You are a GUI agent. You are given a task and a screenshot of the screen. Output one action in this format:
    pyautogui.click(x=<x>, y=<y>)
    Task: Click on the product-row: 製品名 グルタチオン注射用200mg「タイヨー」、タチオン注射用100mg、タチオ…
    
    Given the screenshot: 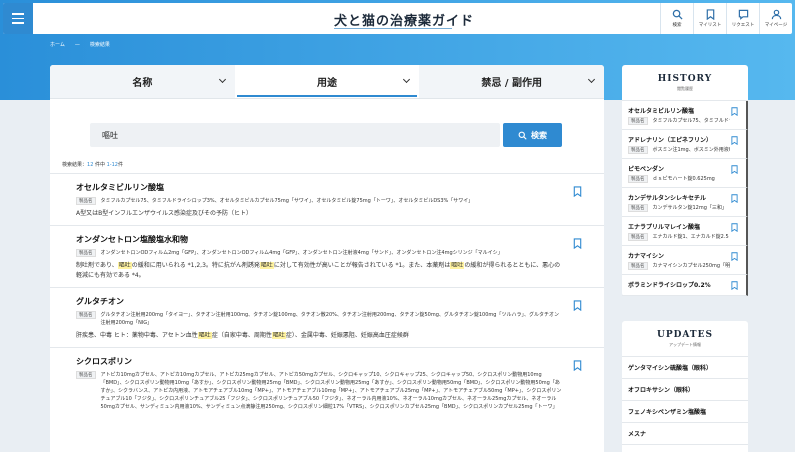 What is the action you would take?
    pyautogui.click(x=319, y=319)
    